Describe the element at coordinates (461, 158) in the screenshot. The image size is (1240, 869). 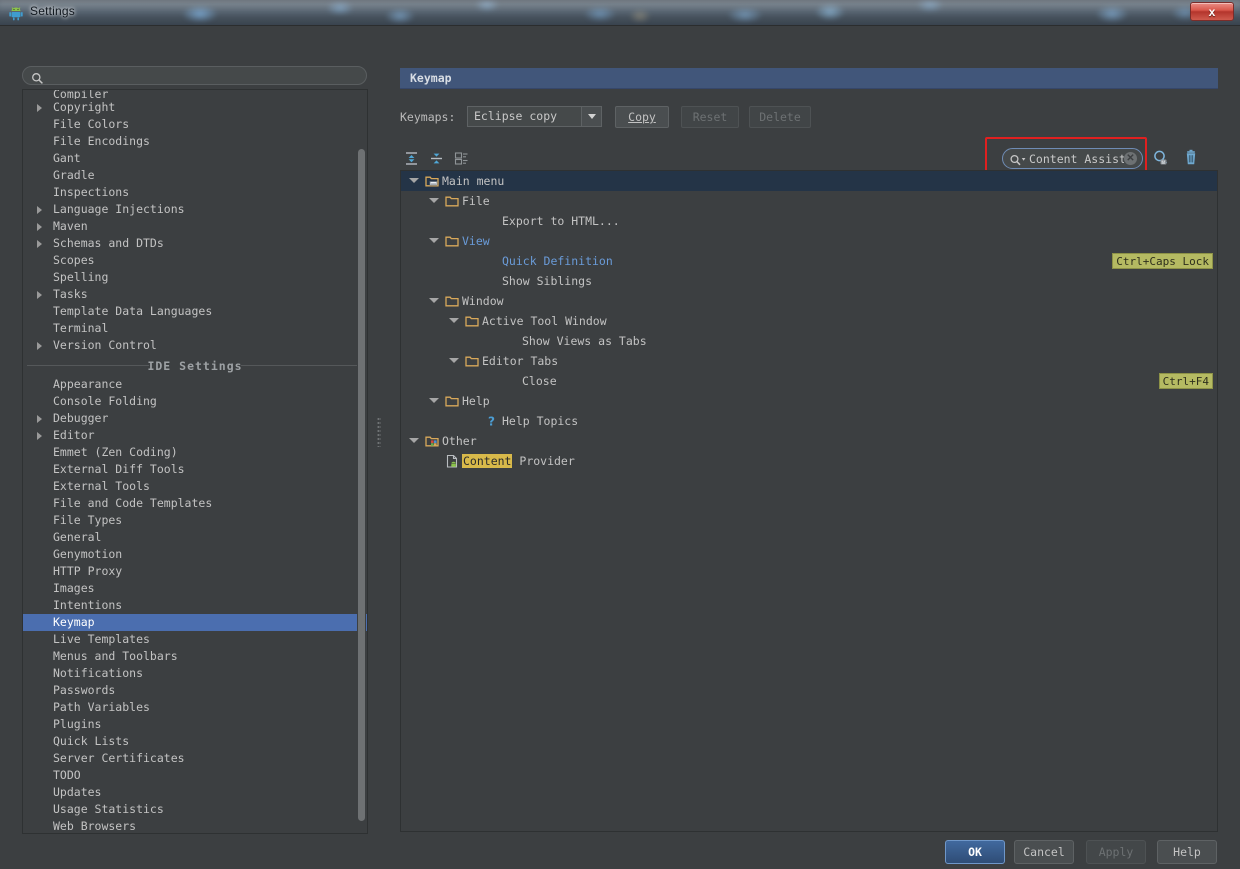
I see `edit-shortcut-icon` at that location.